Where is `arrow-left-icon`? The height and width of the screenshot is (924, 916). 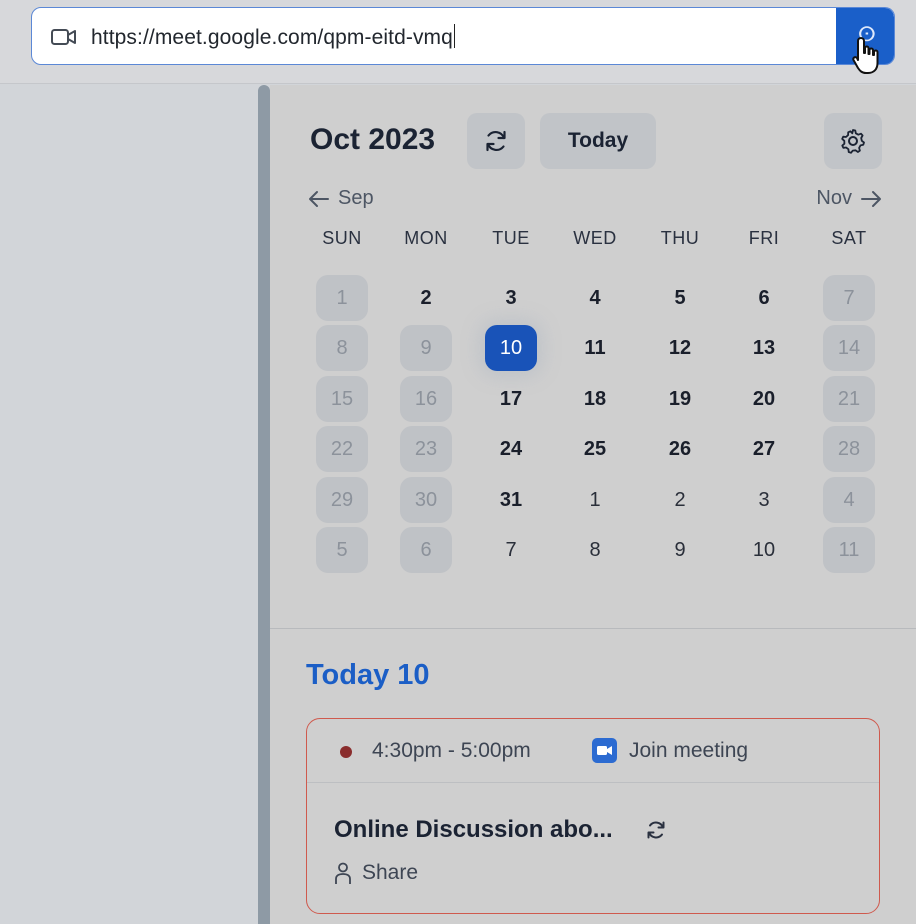 arrow-left-icon is located at coordinates (319, 198).